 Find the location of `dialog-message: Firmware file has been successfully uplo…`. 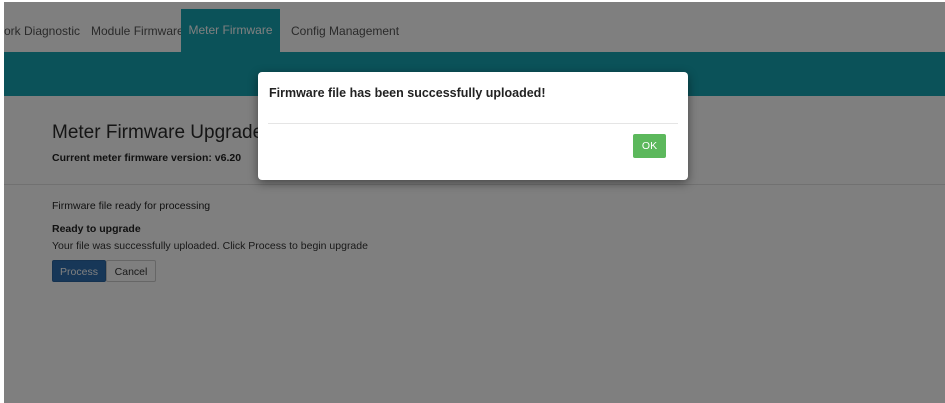

dialog-message: Firmware file has been successfully uplo… is located at coordinates (407, 93).